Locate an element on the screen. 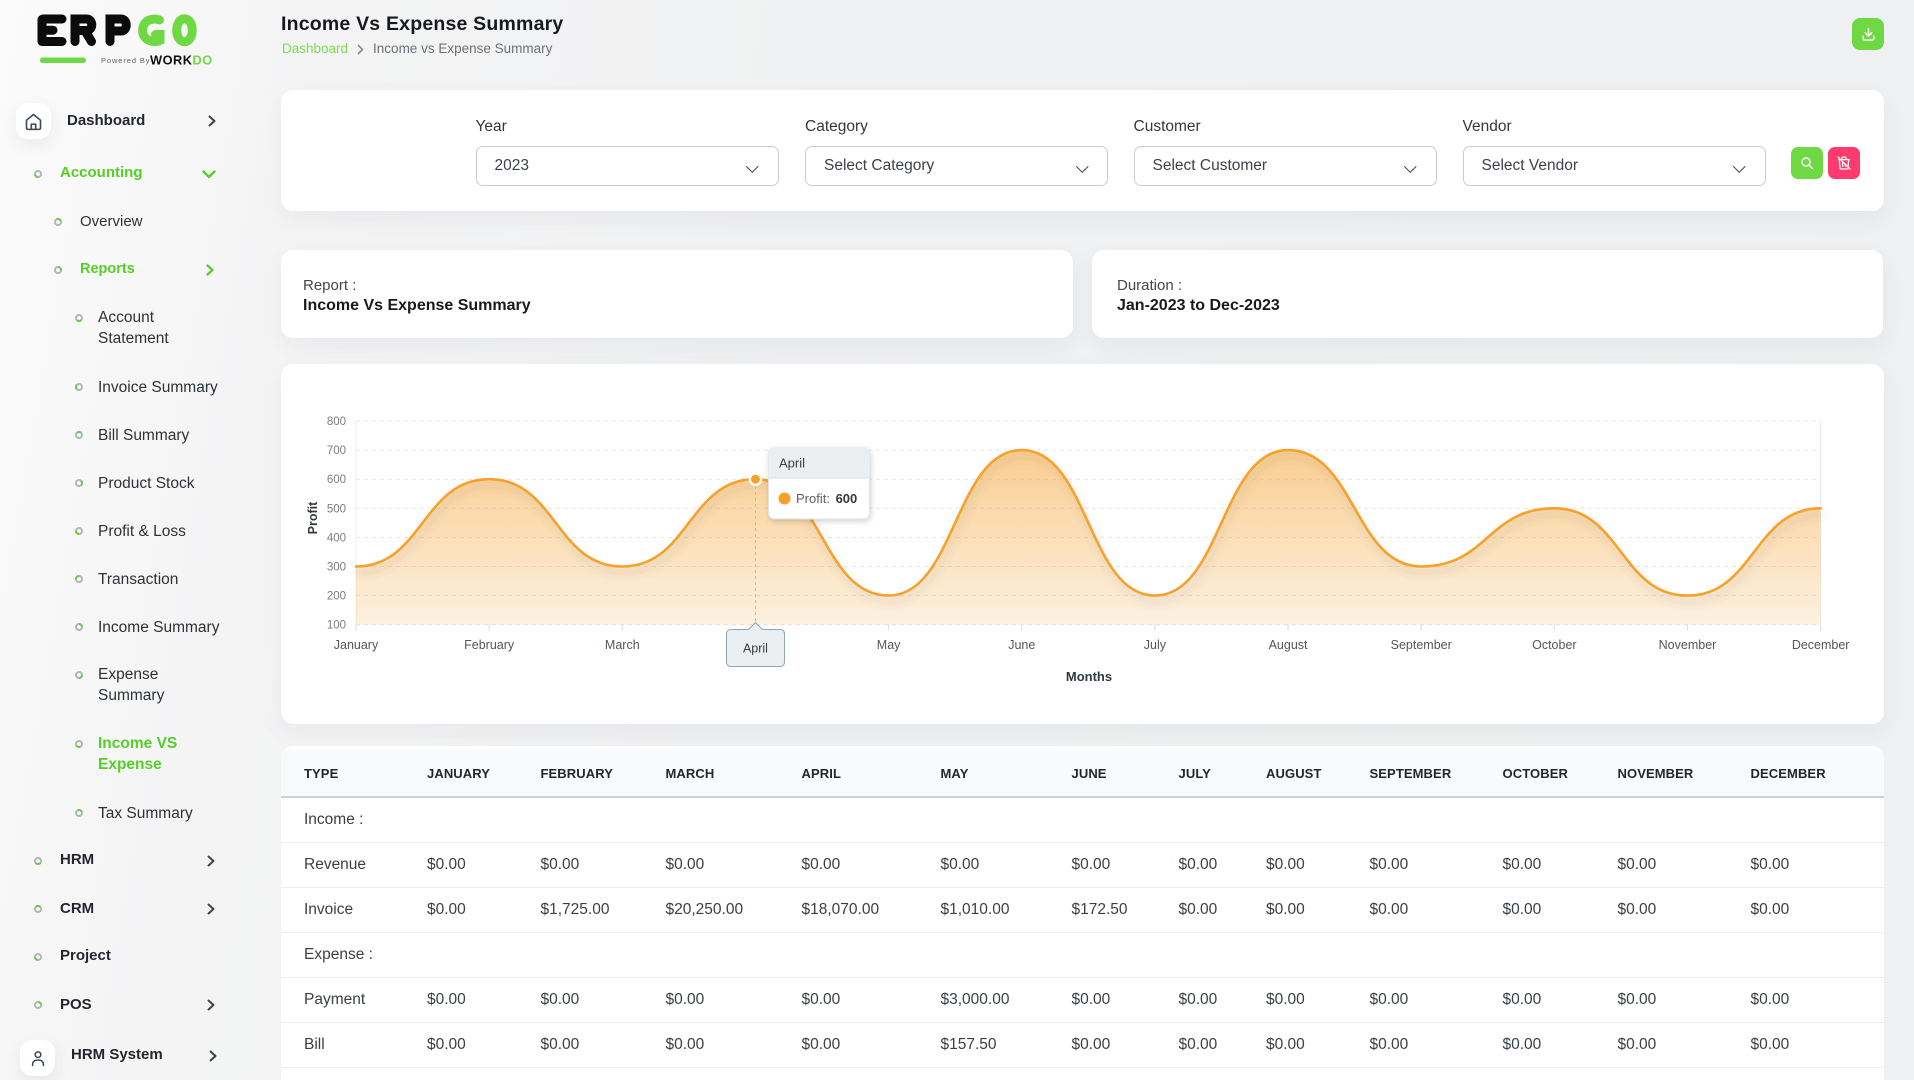  svg-text: 800 is located at coordinates (336, 422).